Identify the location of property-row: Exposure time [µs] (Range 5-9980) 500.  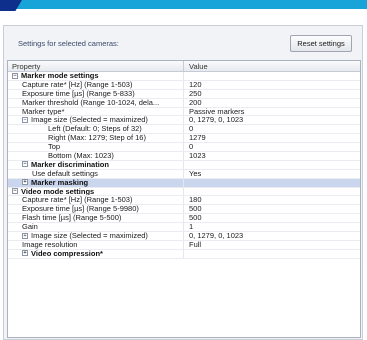
(184, 210).